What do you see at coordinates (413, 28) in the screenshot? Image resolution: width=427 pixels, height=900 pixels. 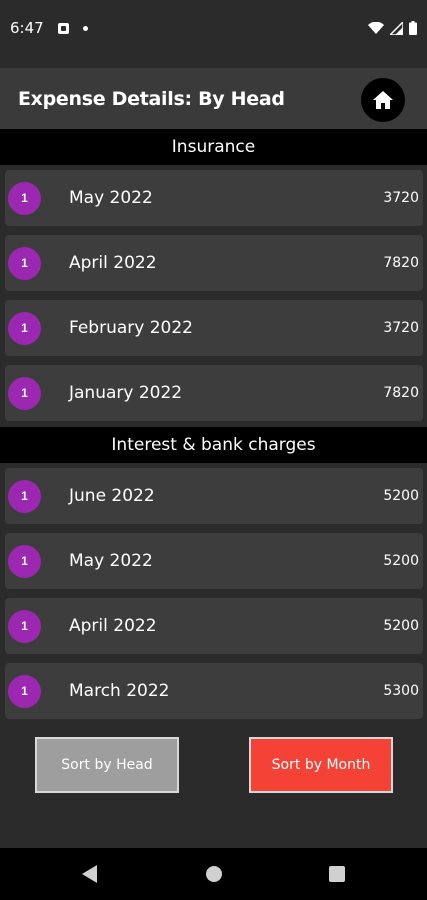 I see `battery-icon` at bounding box center [413, 28].